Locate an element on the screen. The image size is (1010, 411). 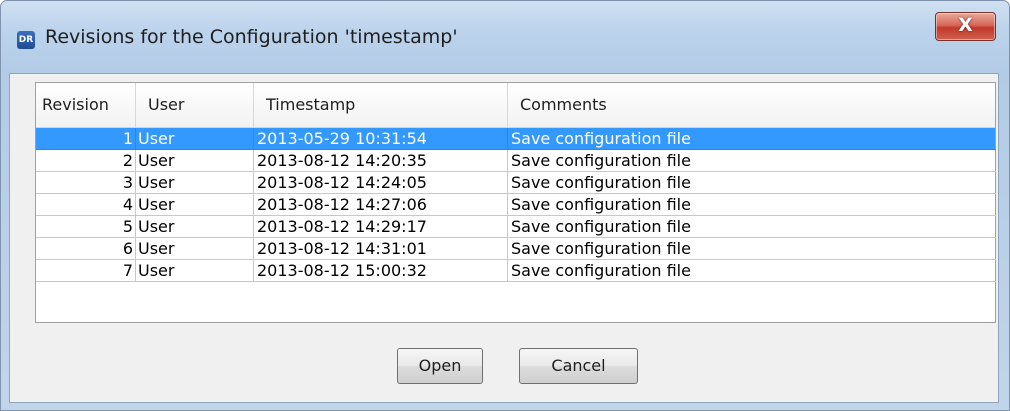
cell-revision: 7 is located at coordinates (86, 271).